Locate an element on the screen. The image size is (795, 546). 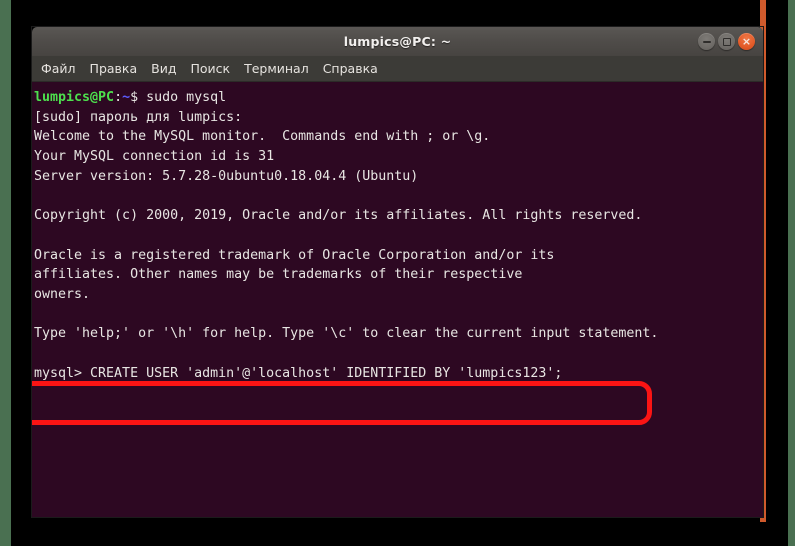
terminal-line: owners. is located at coordinates (62, 294).